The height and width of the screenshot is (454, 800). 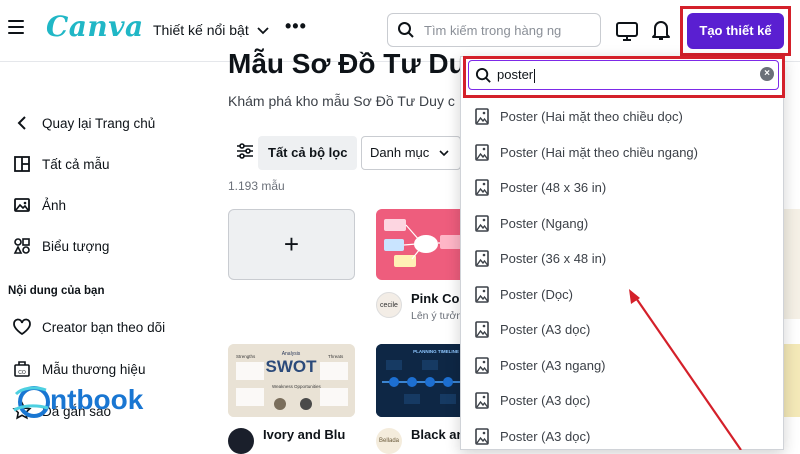 I want to click on suggestion-label: Poster (36 x 48 in), so click(x=553, y=258).